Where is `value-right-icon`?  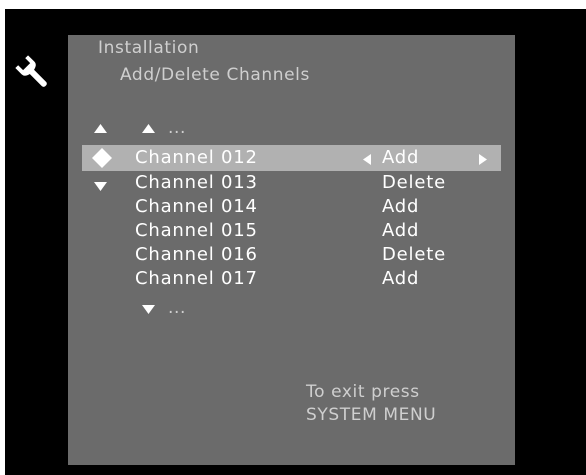
value-right-icon is located at coordinates (483, 159).